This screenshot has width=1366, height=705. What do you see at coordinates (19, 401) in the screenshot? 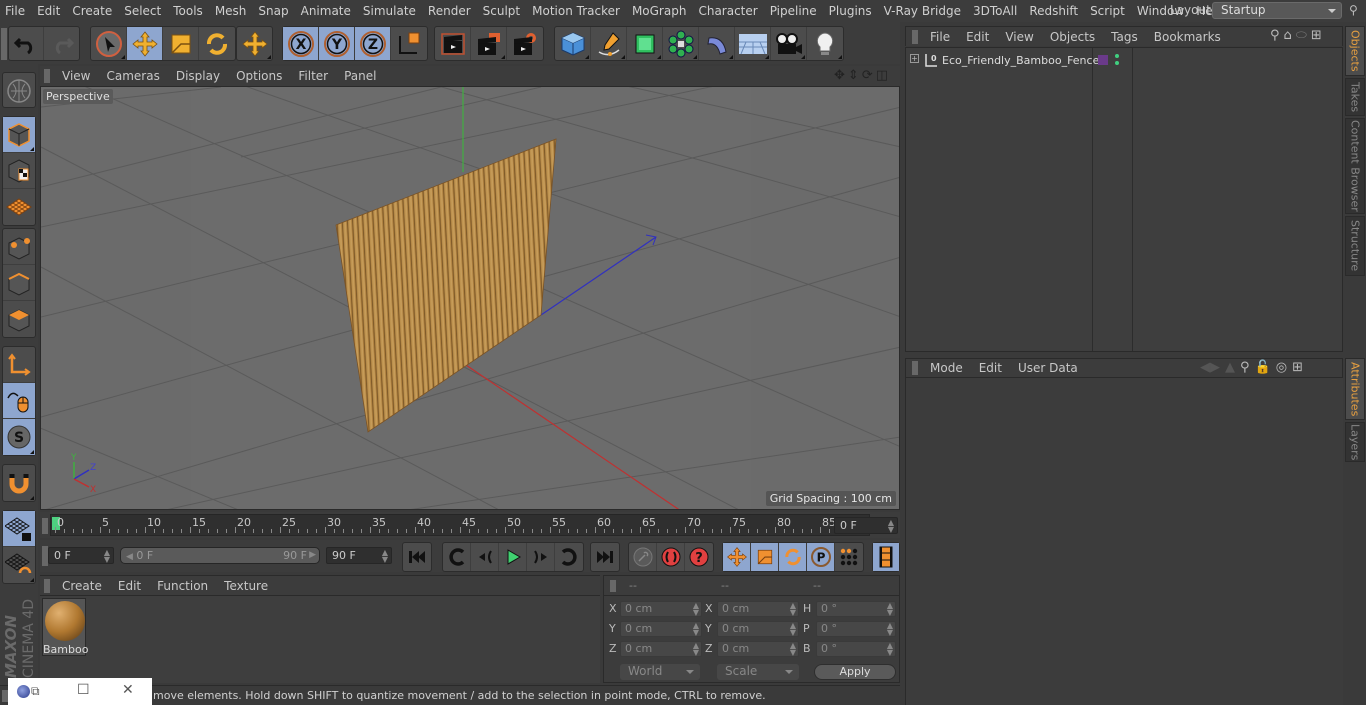
I see `tweak-mode-button` at bounding box center [19, 401].